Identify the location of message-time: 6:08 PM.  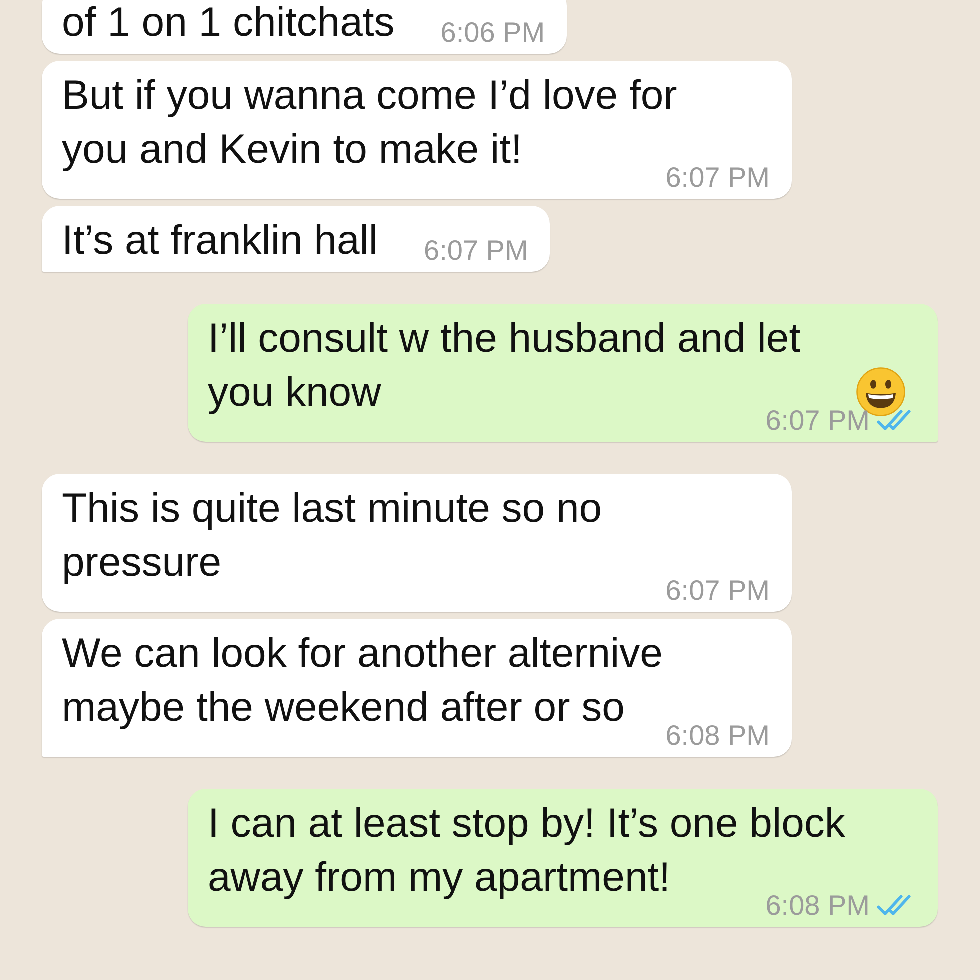
(718, 736).